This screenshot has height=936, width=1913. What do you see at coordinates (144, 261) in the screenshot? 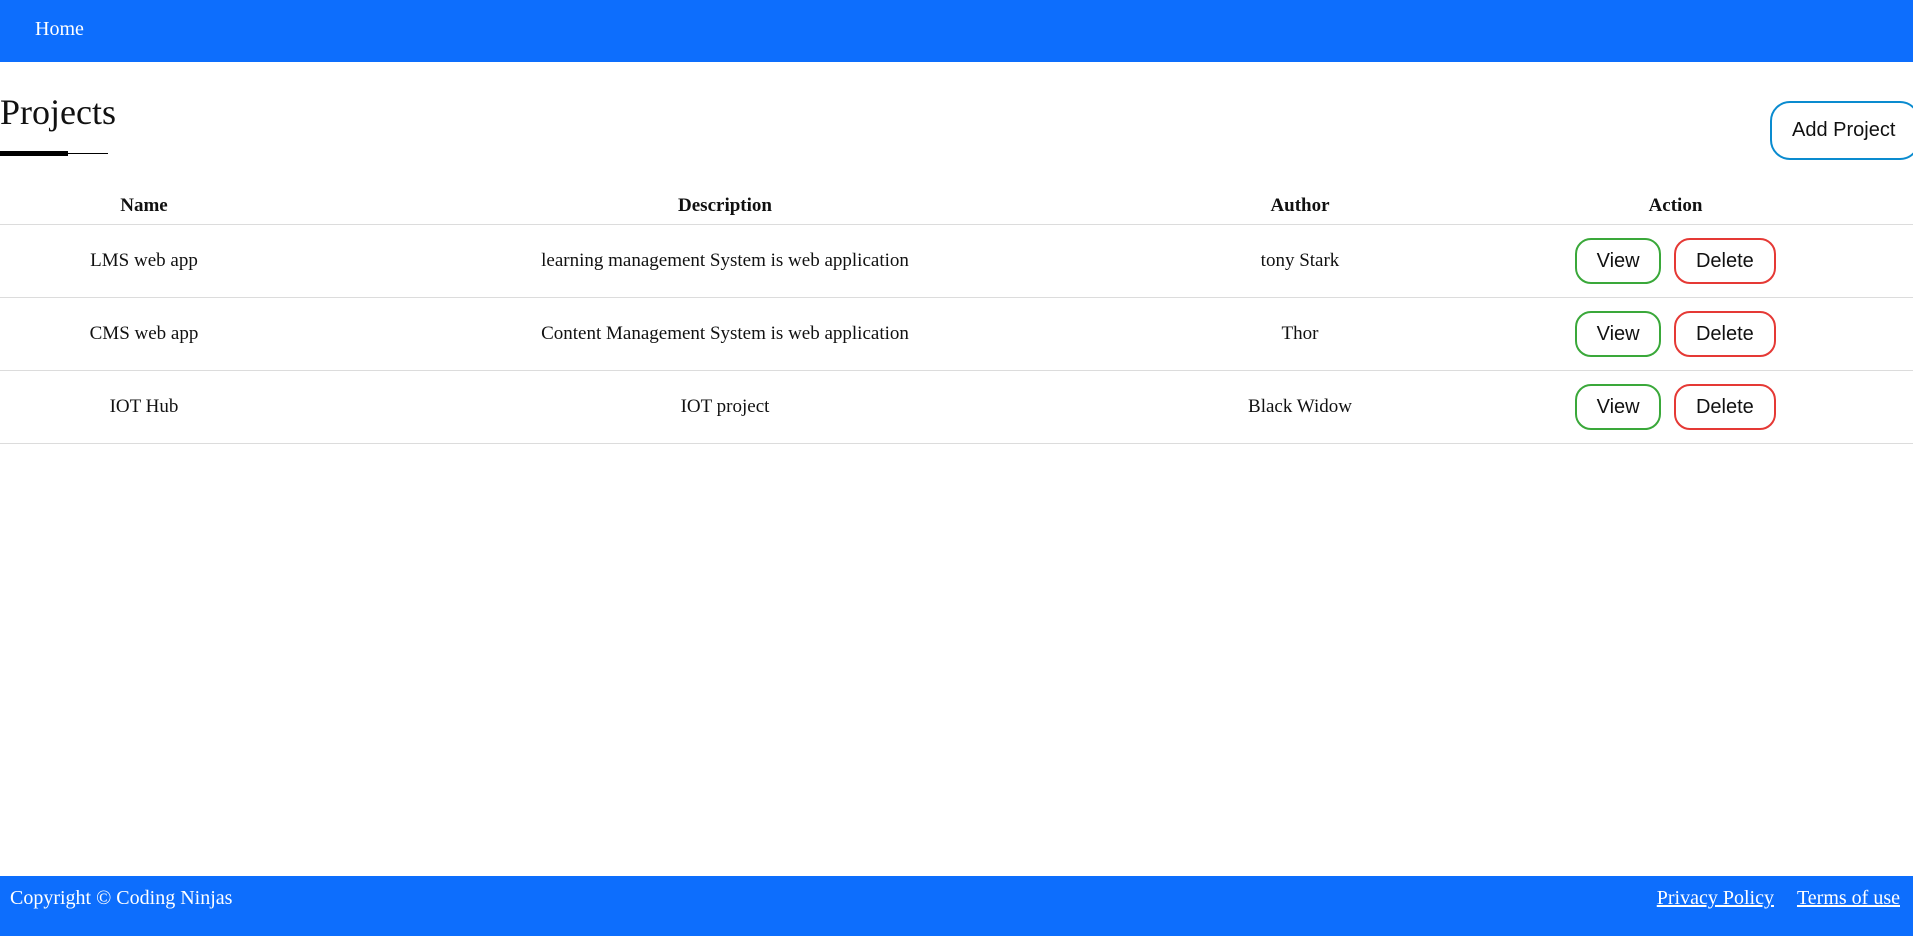
I see `cell-name: LMS web app` at bounding box center [144, 261].